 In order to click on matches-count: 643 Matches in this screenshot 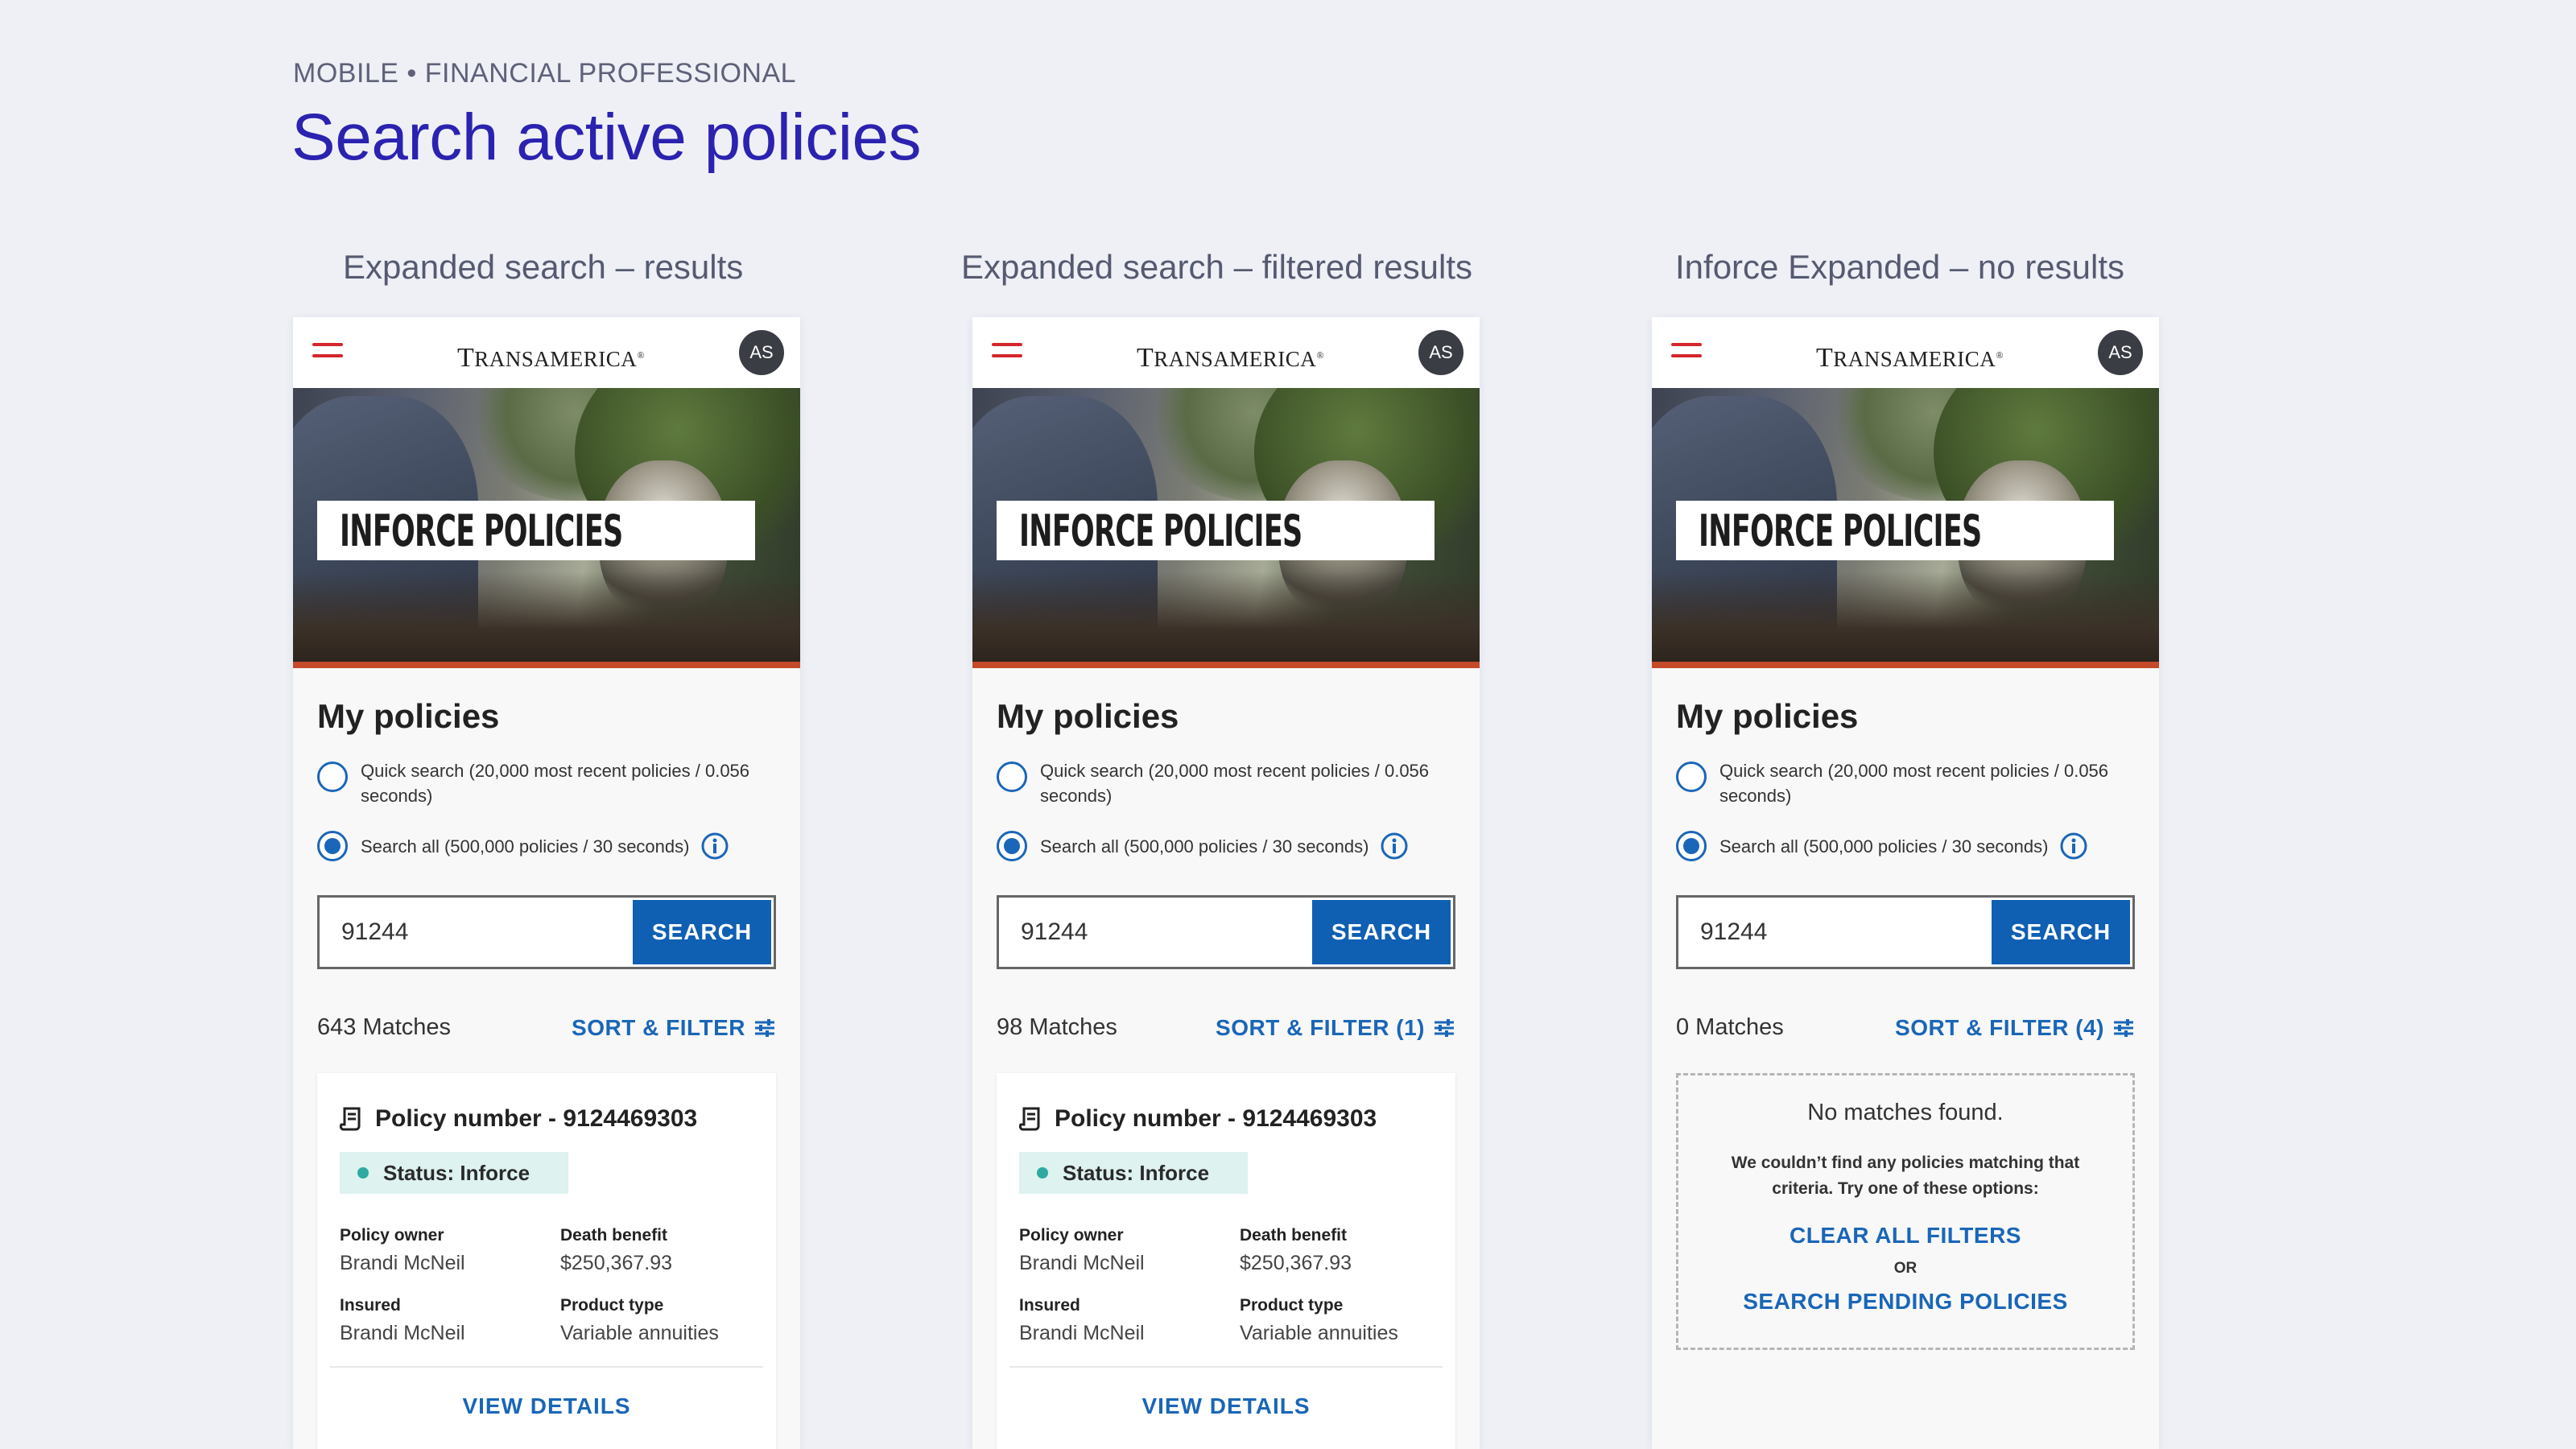, I will do `click(384, 1027)`.